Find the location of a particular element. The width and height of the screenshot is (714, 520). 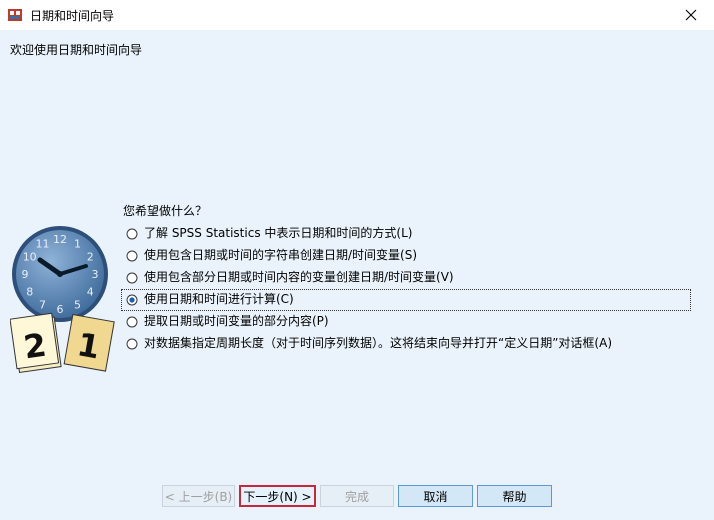

clock-numeral: 9 is located at coordinates (25, 274).